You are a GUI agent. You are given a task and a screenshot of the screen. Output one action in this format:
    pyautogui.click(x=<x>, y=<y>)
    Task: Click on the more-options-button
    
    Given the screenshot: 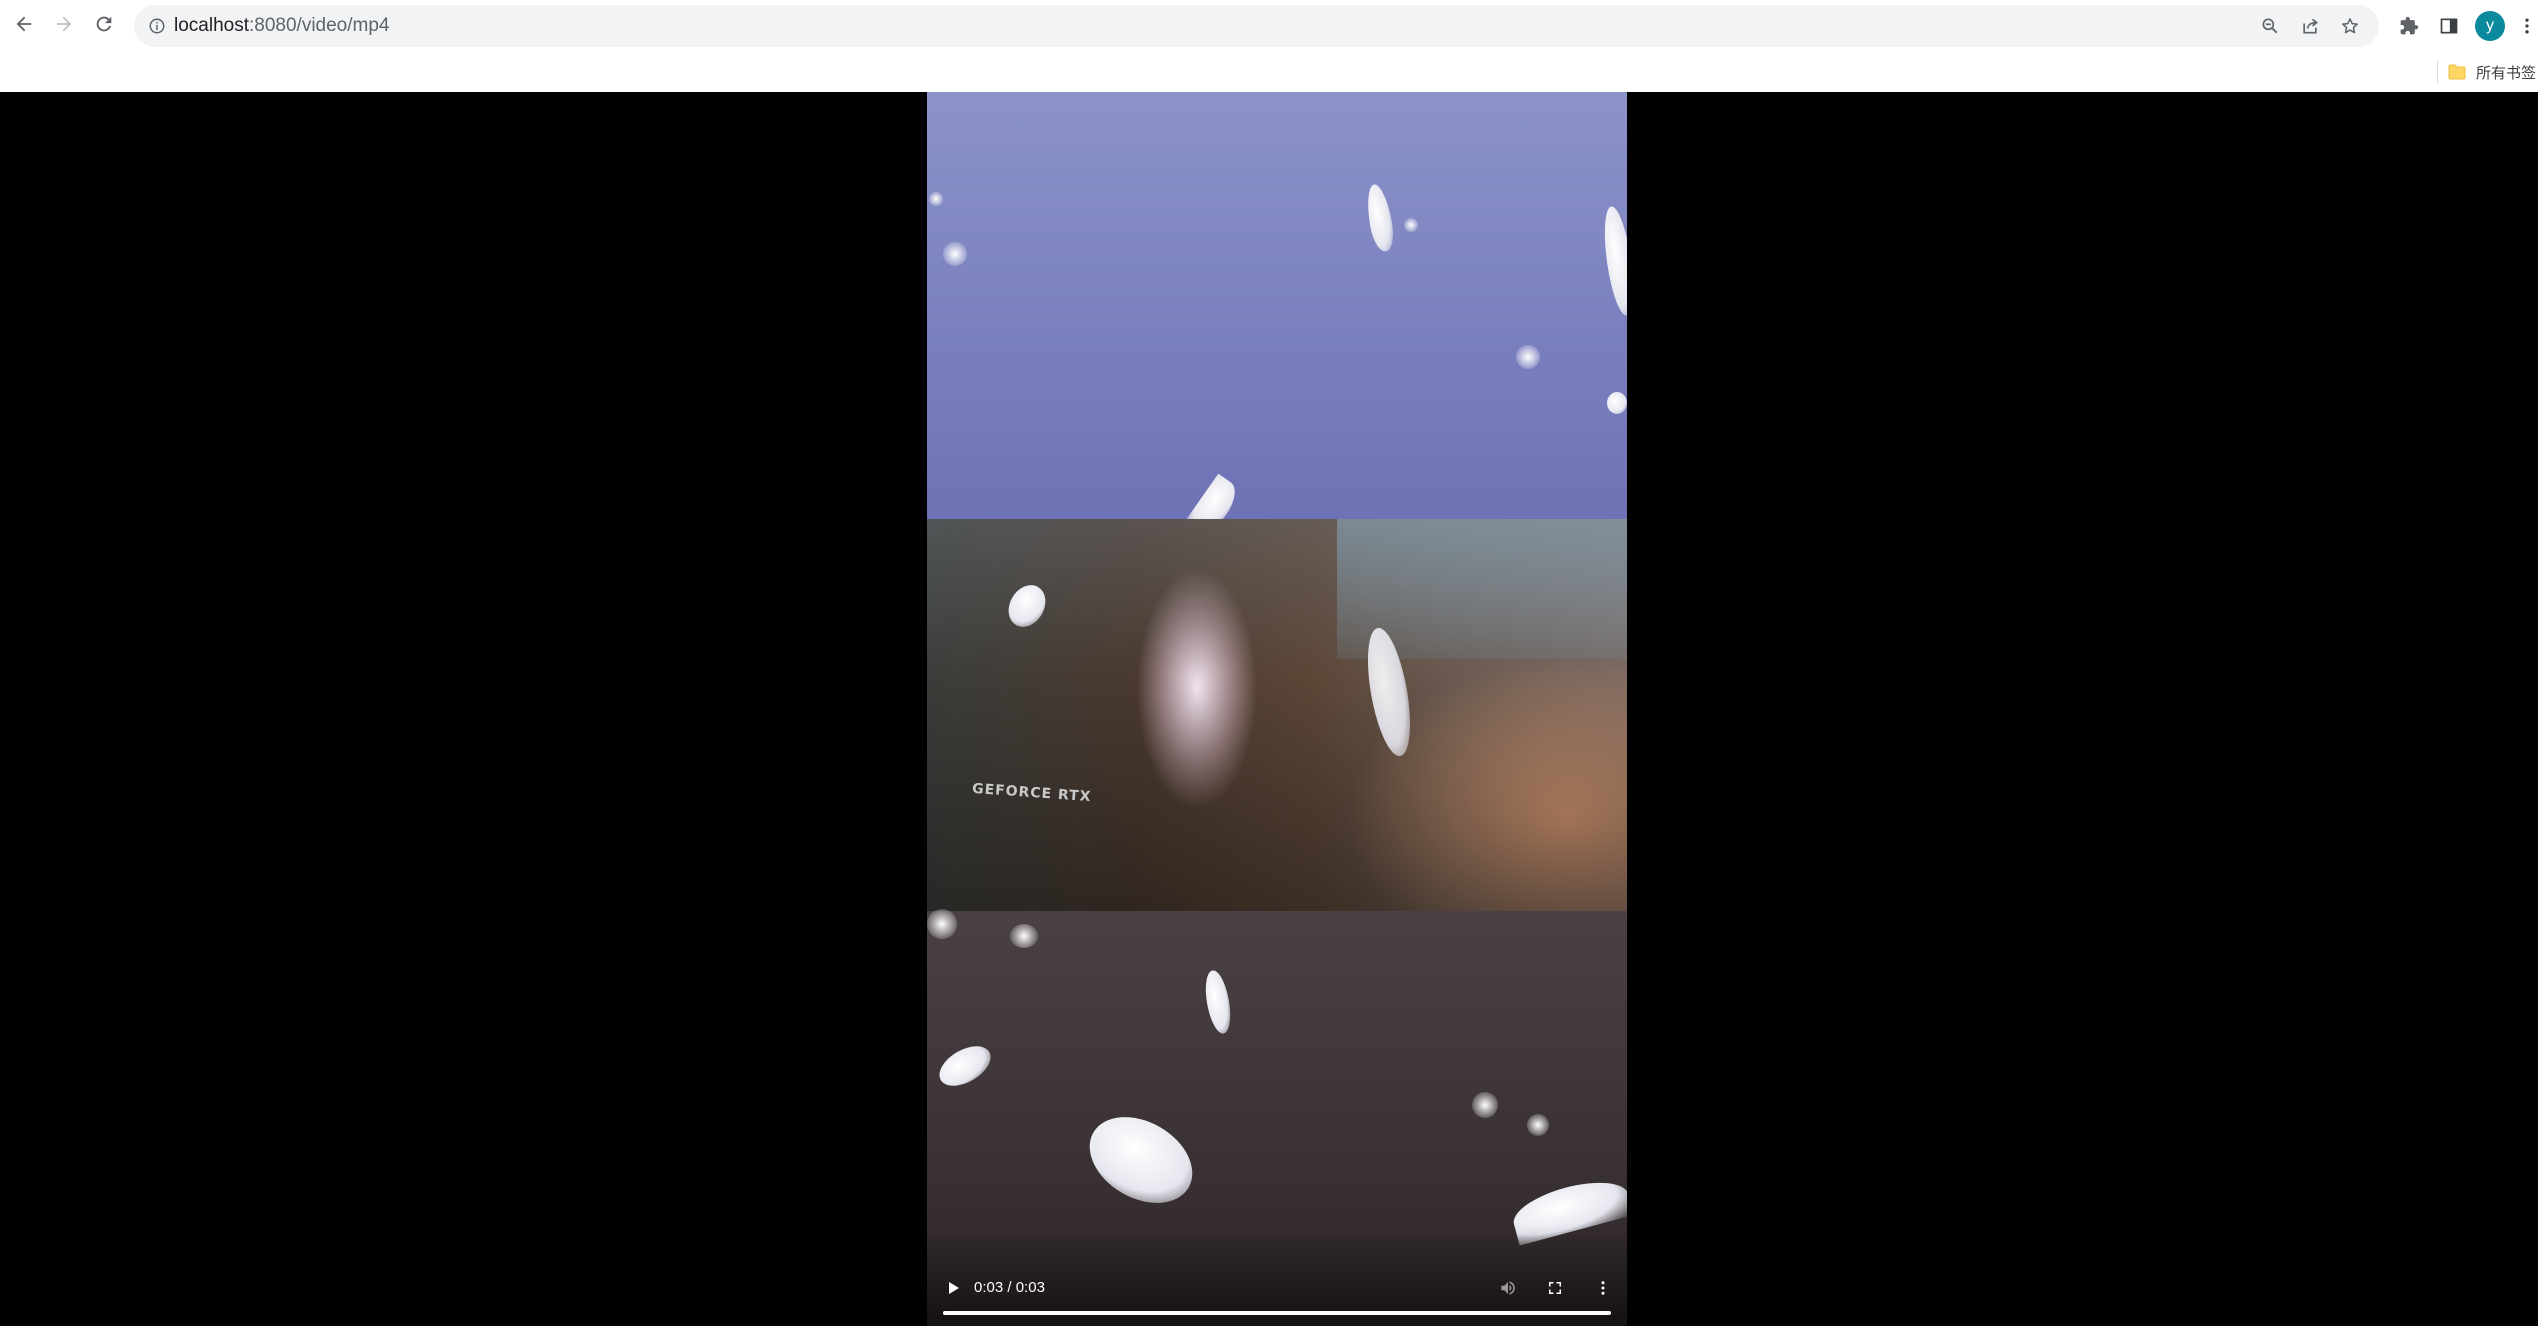 What is the action you would take?
    pyautogui.click(x=1603, y=1290)
    